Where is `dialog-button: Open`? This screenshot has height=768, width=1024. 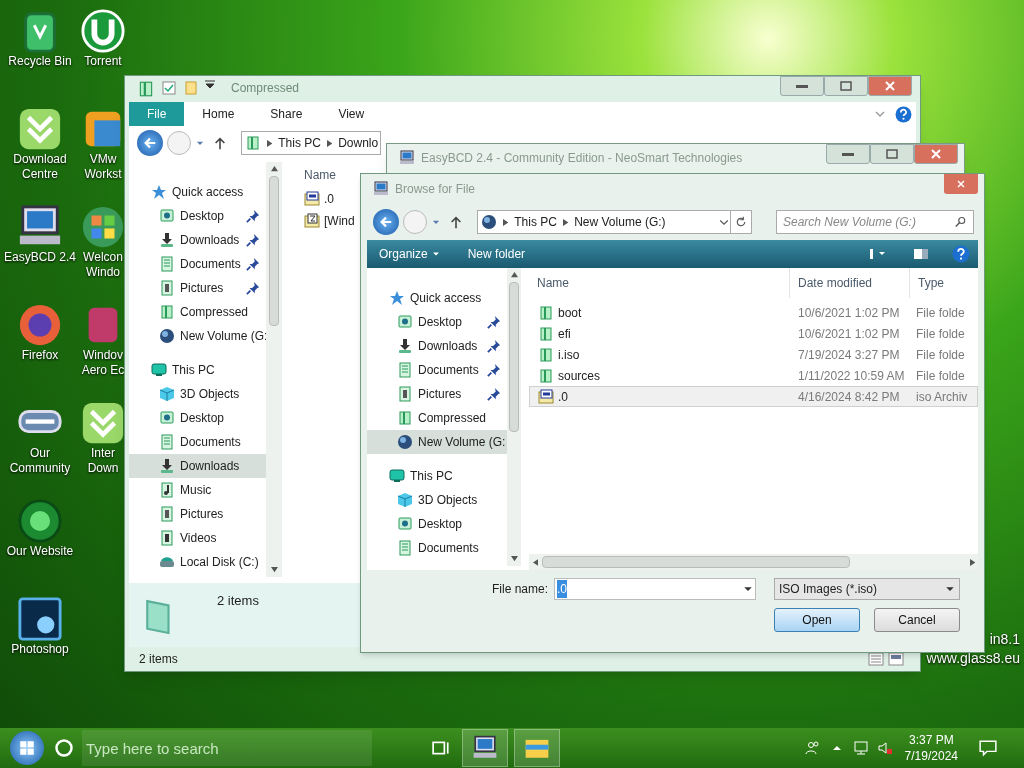
dialog-button: Open is located at coordinates (817, 620).